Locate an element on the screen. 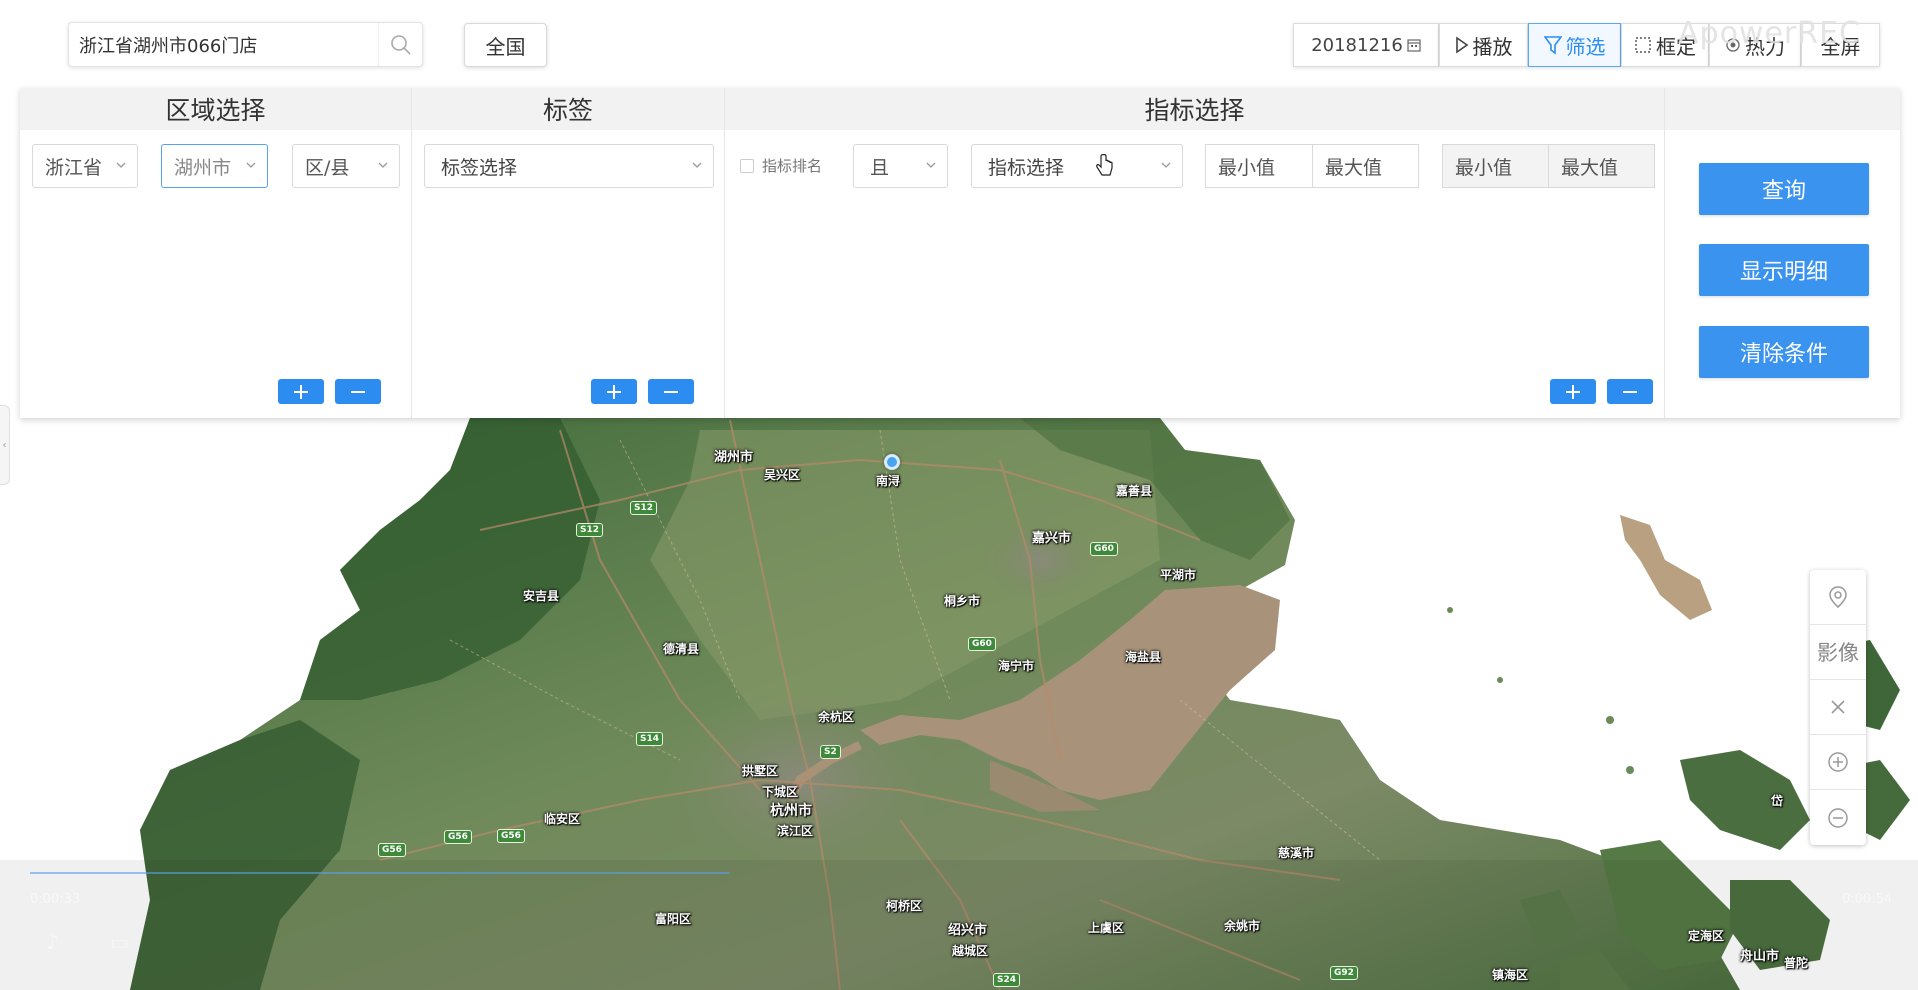  zoom-in-button is located at coordinates (1838, 762).